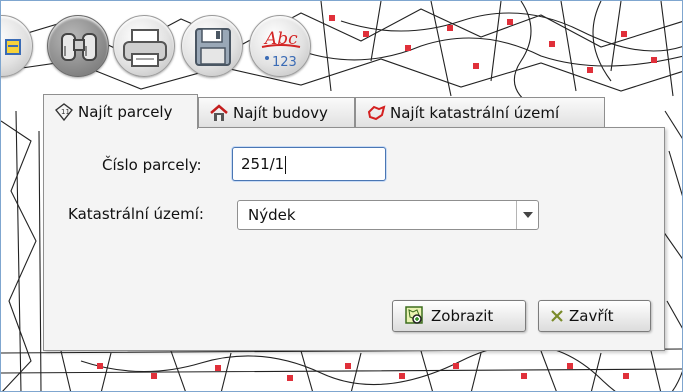 The image size is (683, 392). Describe the element at coordinates (475, 112) in the screenshot. I see `tab-label: Najít katastrální území` at that location.